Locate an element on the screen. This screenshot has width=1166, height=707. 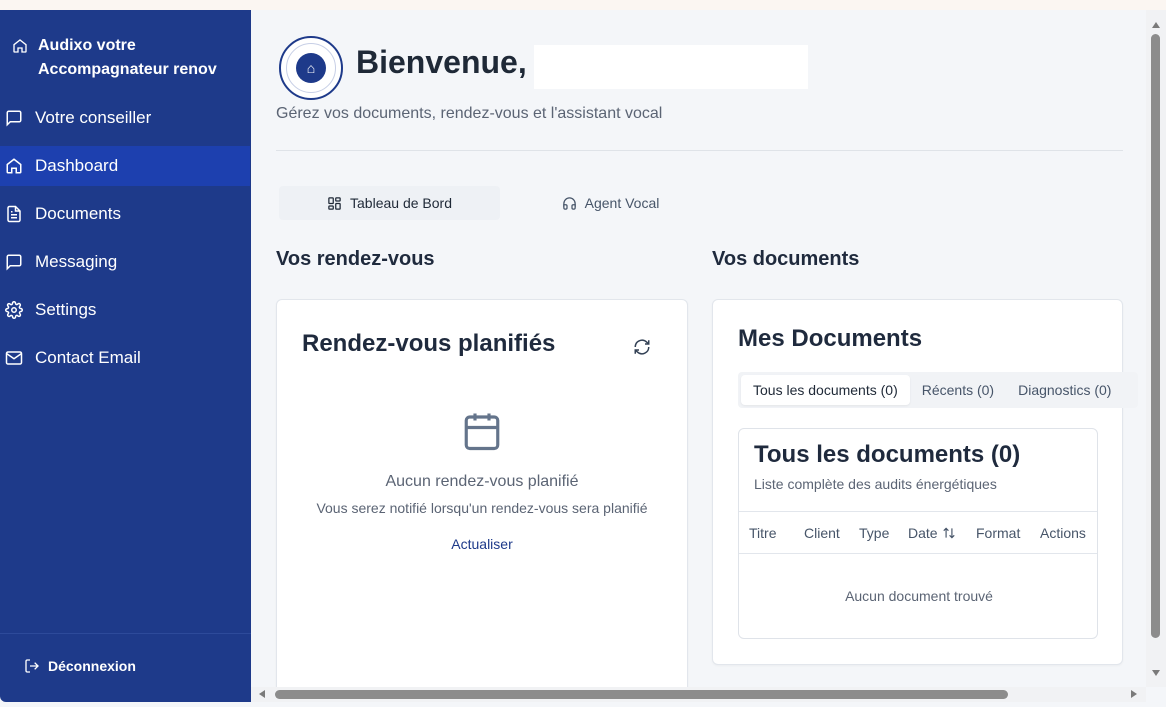
gear-icon is located at coordinates (14, 310).